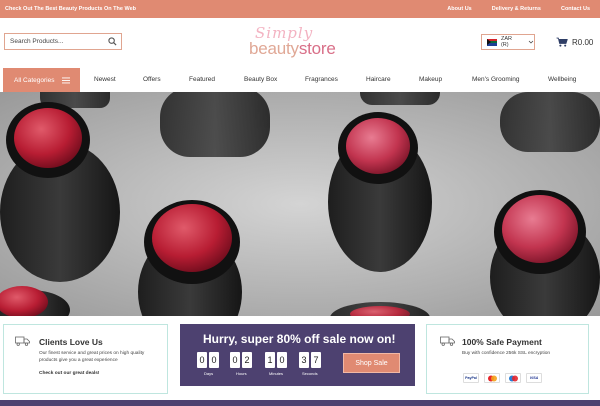 The width and height of the screenshot is (600, 406). I want to click on countdown-label-hours: Hours, so click(241, 373).